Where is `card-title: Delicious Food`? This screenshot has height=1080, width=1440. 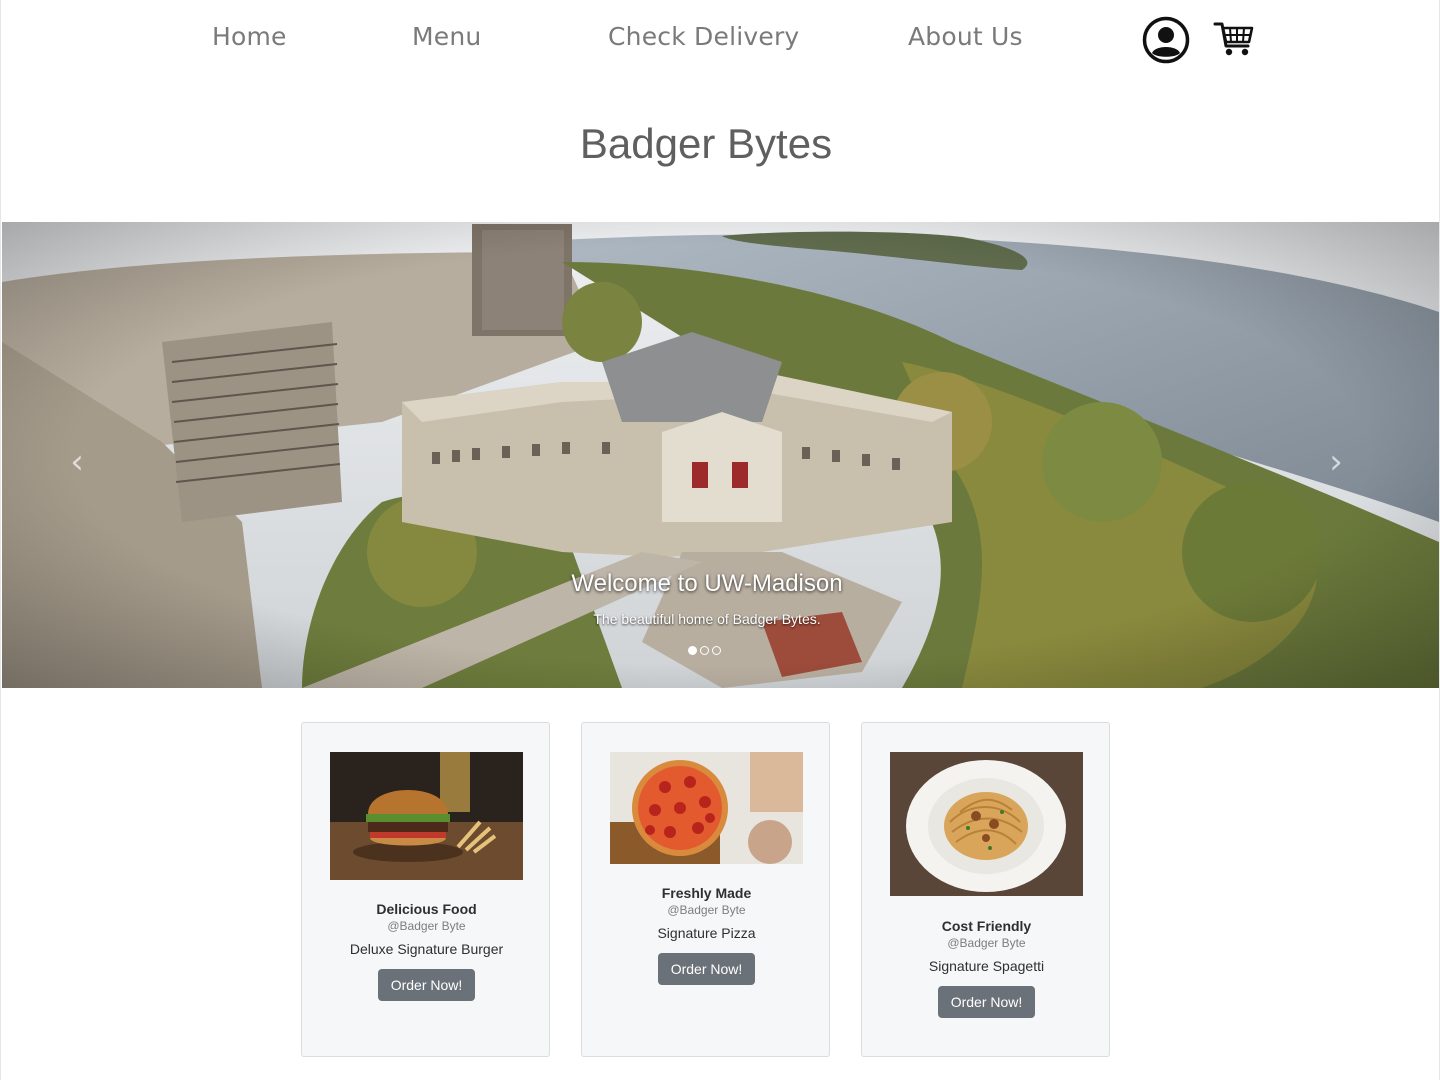 card-title: Delicious Food is located at coordinates (426, 909).